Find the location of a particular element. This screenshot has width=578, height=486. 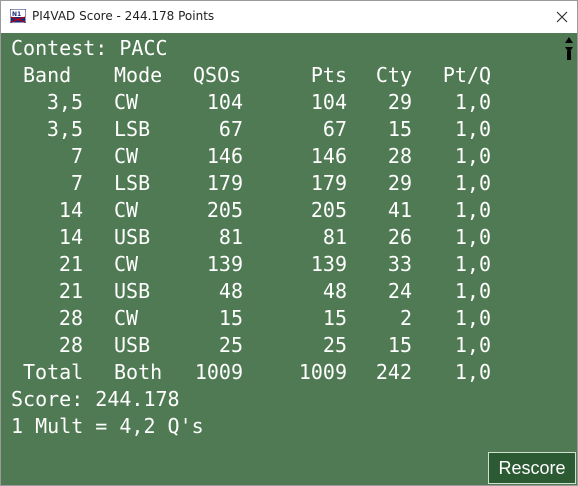

cell-qsos: 205 is located at coordinates (224, 210).